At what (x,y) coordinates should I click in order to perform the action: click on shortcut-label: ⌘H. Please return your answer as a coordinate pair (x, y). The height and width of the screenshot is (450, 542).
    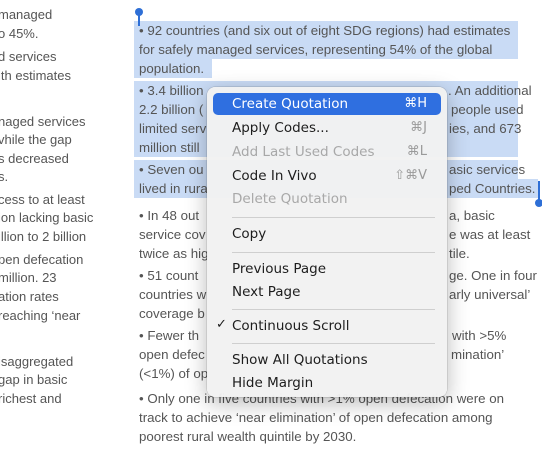
    Looking at the image, I should click on (415, 103).